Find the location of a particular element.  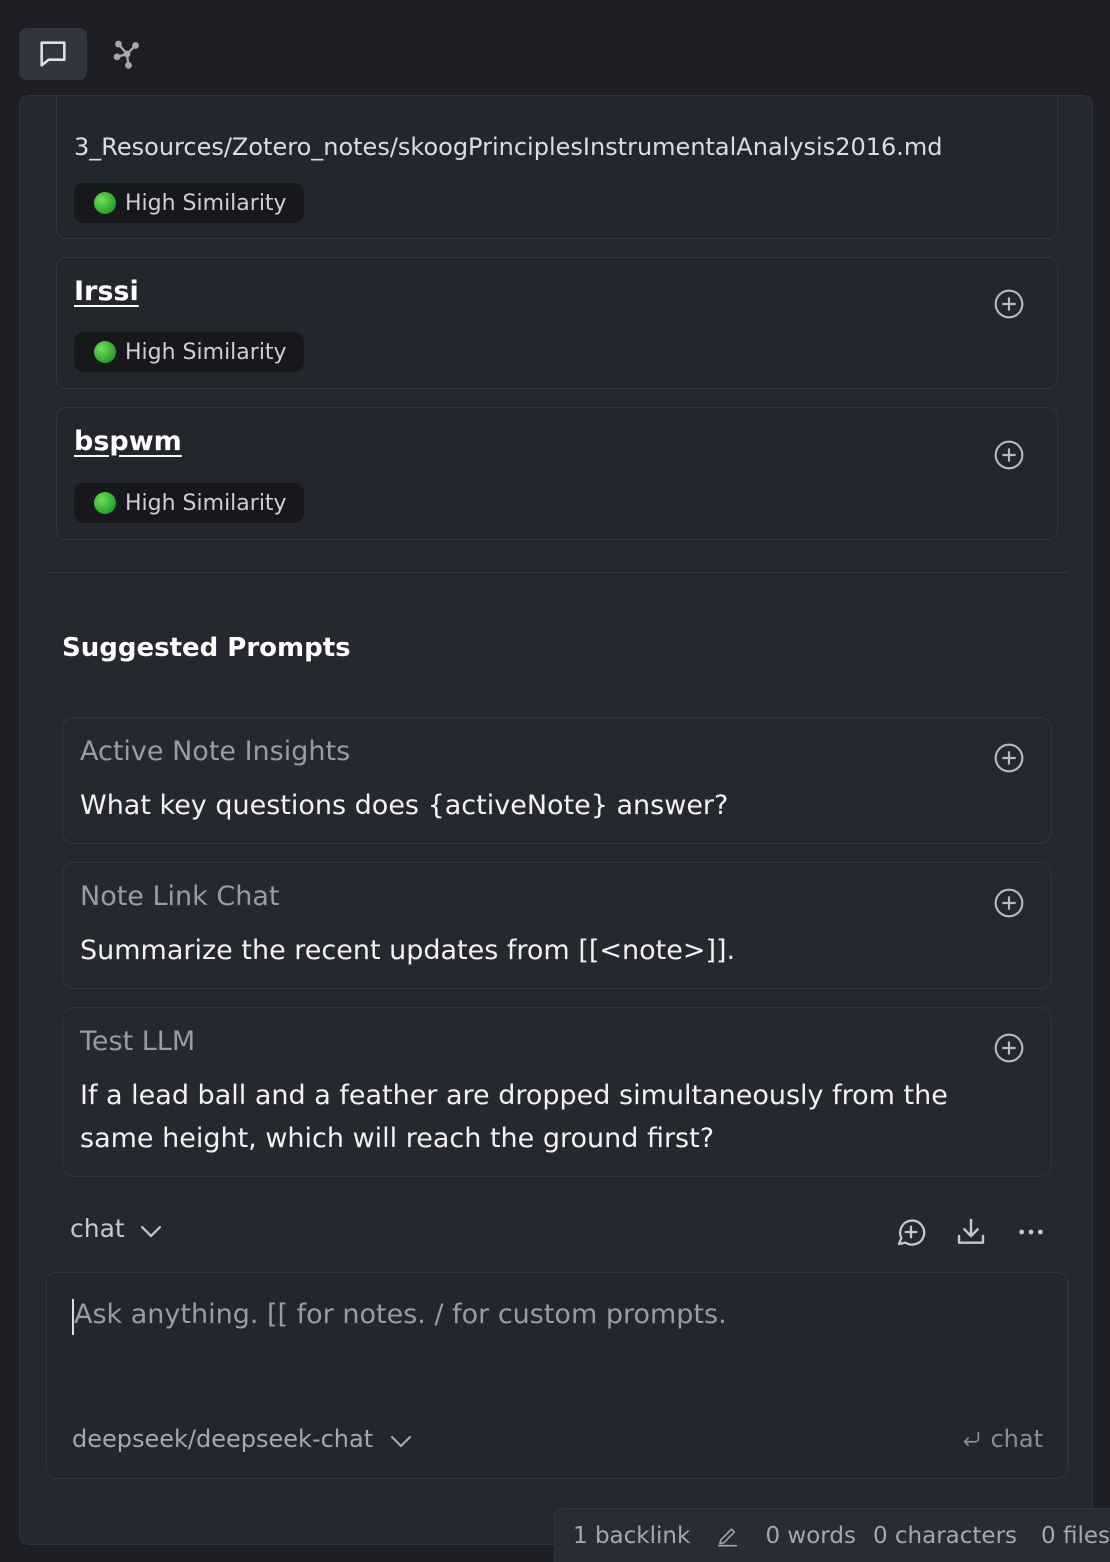

pencil-icon is located at coordinates (727, 1536).